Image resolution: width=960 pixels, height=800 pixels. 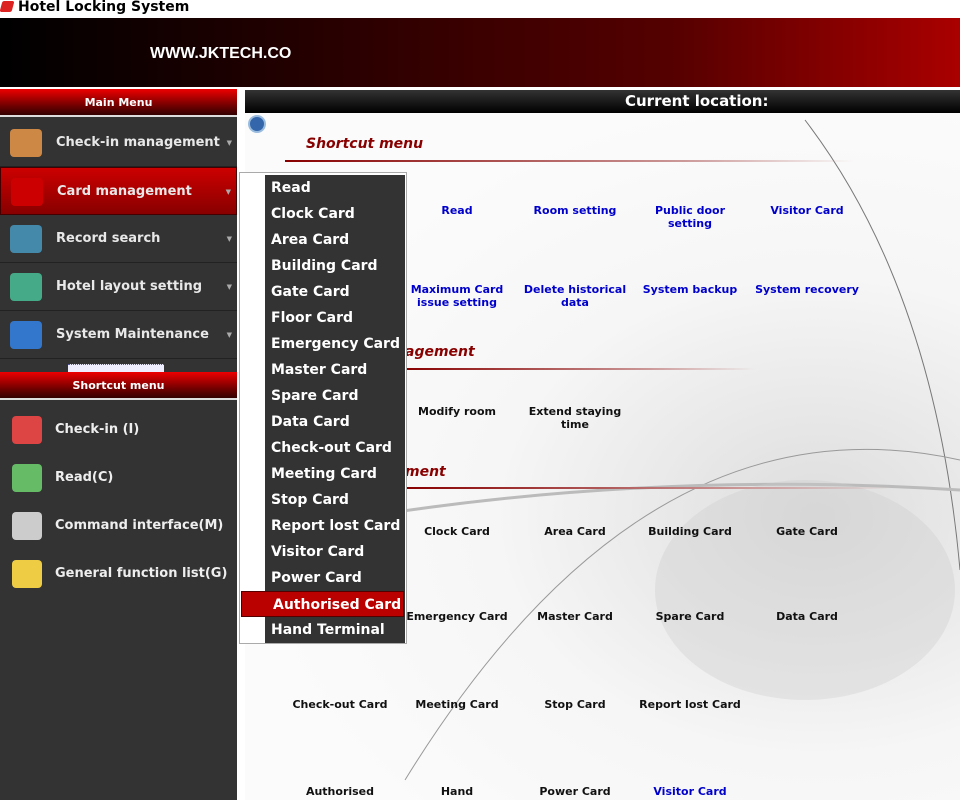 What do you see at coordinates (690, 704) in the screenshot?
I see `shortcut-cell: Report lost Card` at bounding box center [690, 704].